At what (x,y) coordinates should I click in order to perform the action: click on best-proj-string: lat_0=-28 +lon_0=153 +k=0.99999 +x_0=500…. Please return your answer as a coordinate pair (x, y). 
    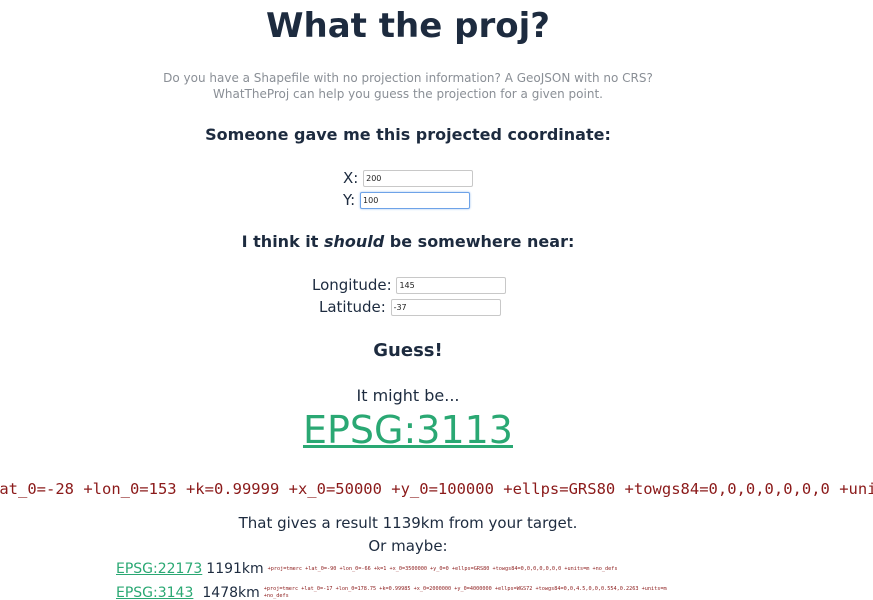
    Looking at the image, I should click on (436, 489).